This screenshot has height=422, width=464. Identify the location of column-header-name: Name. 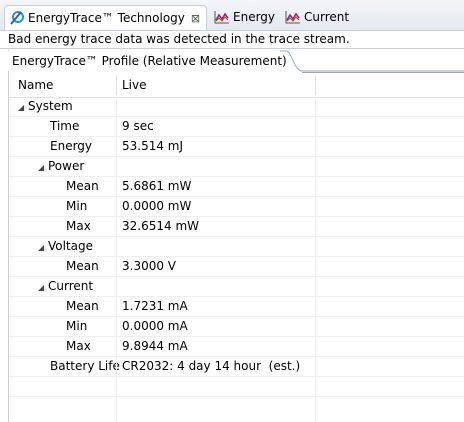
(35, 85).